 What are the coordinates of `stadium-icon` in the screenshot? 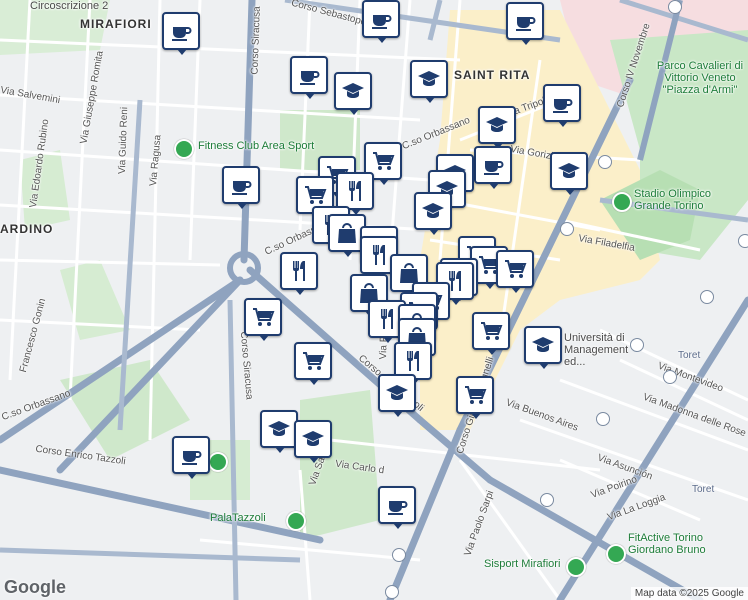 It's located at (622, 202).